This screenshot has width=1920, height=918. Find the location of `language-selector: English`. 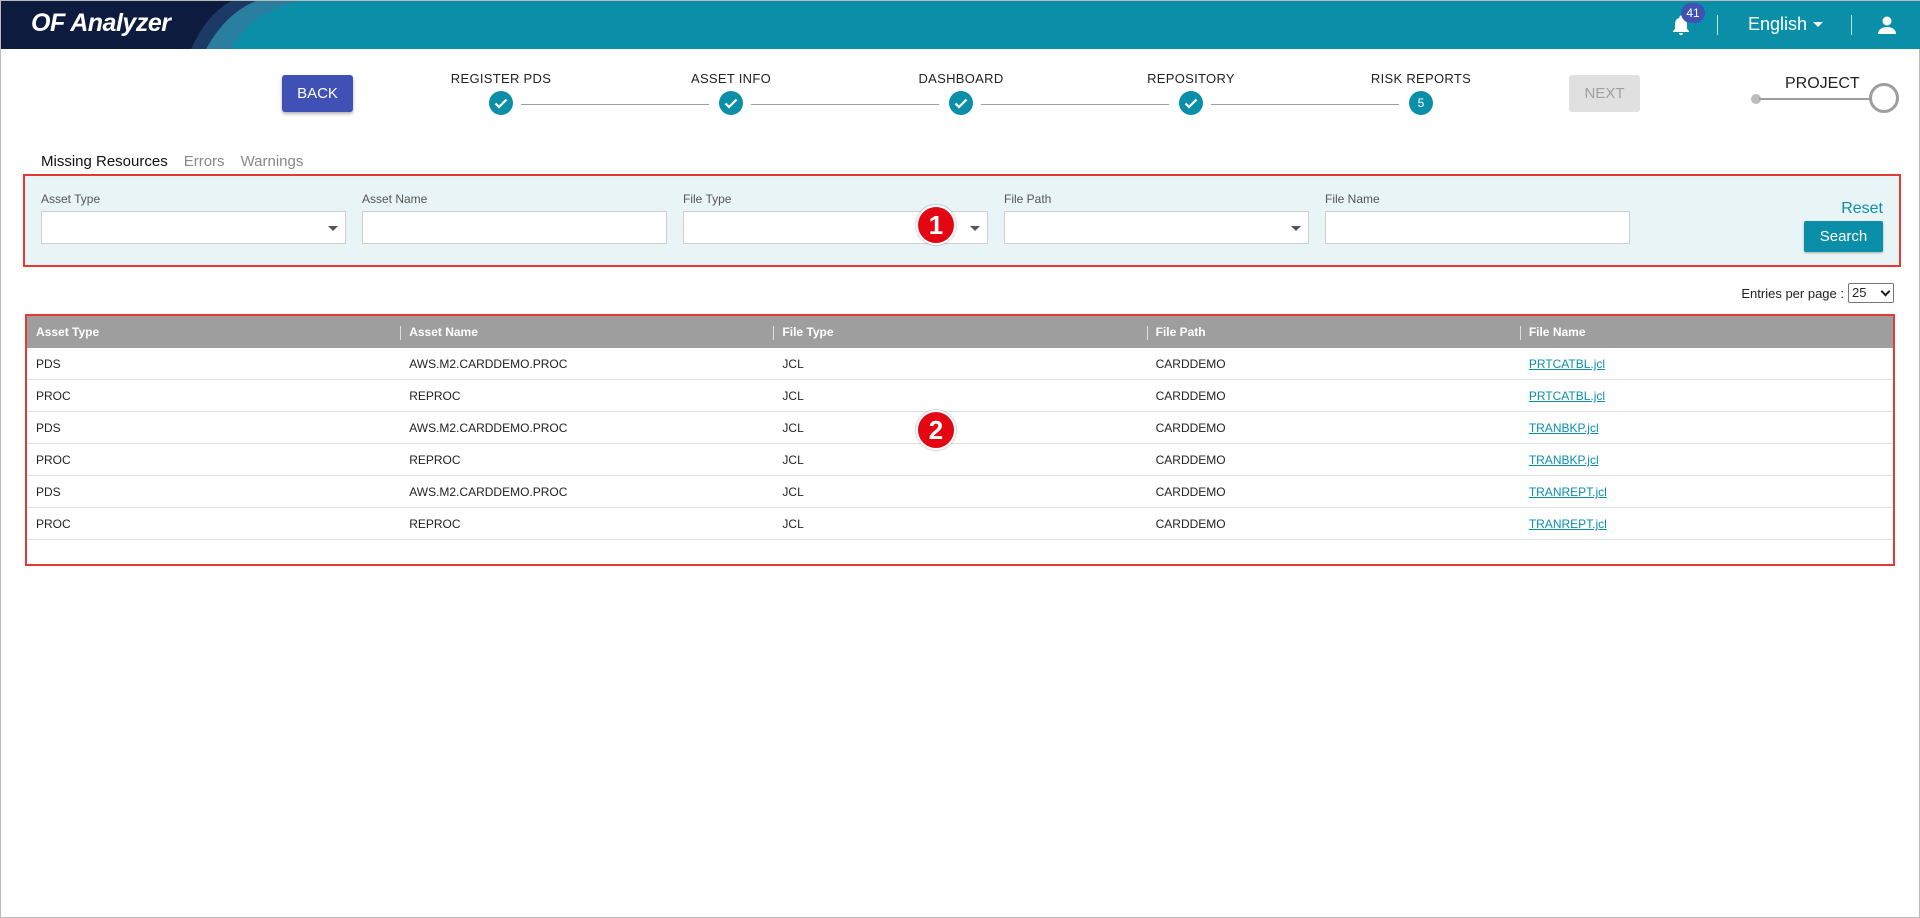

language-selector: English is located at coordinates (1786, 24).